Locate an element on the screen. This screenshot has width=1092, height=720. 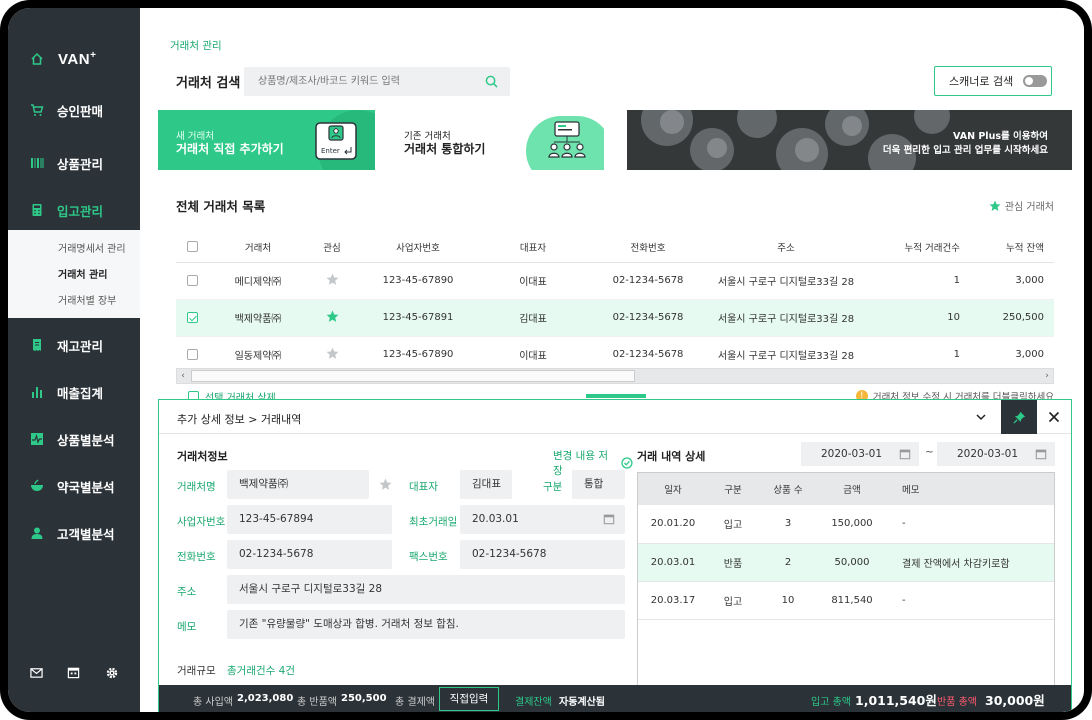
mail-icon is located at coordinates (37, 673).